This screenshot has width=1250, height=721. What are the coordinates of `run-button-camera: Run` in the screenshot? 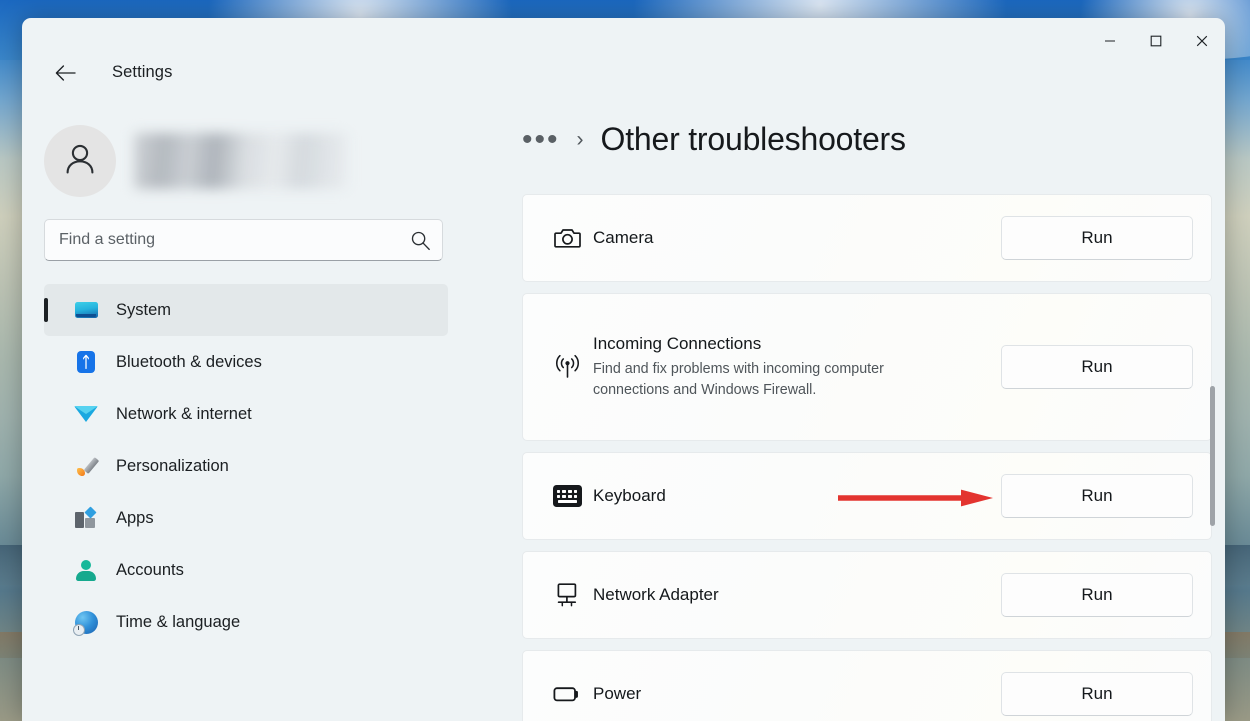 It's located at (1097, 238).